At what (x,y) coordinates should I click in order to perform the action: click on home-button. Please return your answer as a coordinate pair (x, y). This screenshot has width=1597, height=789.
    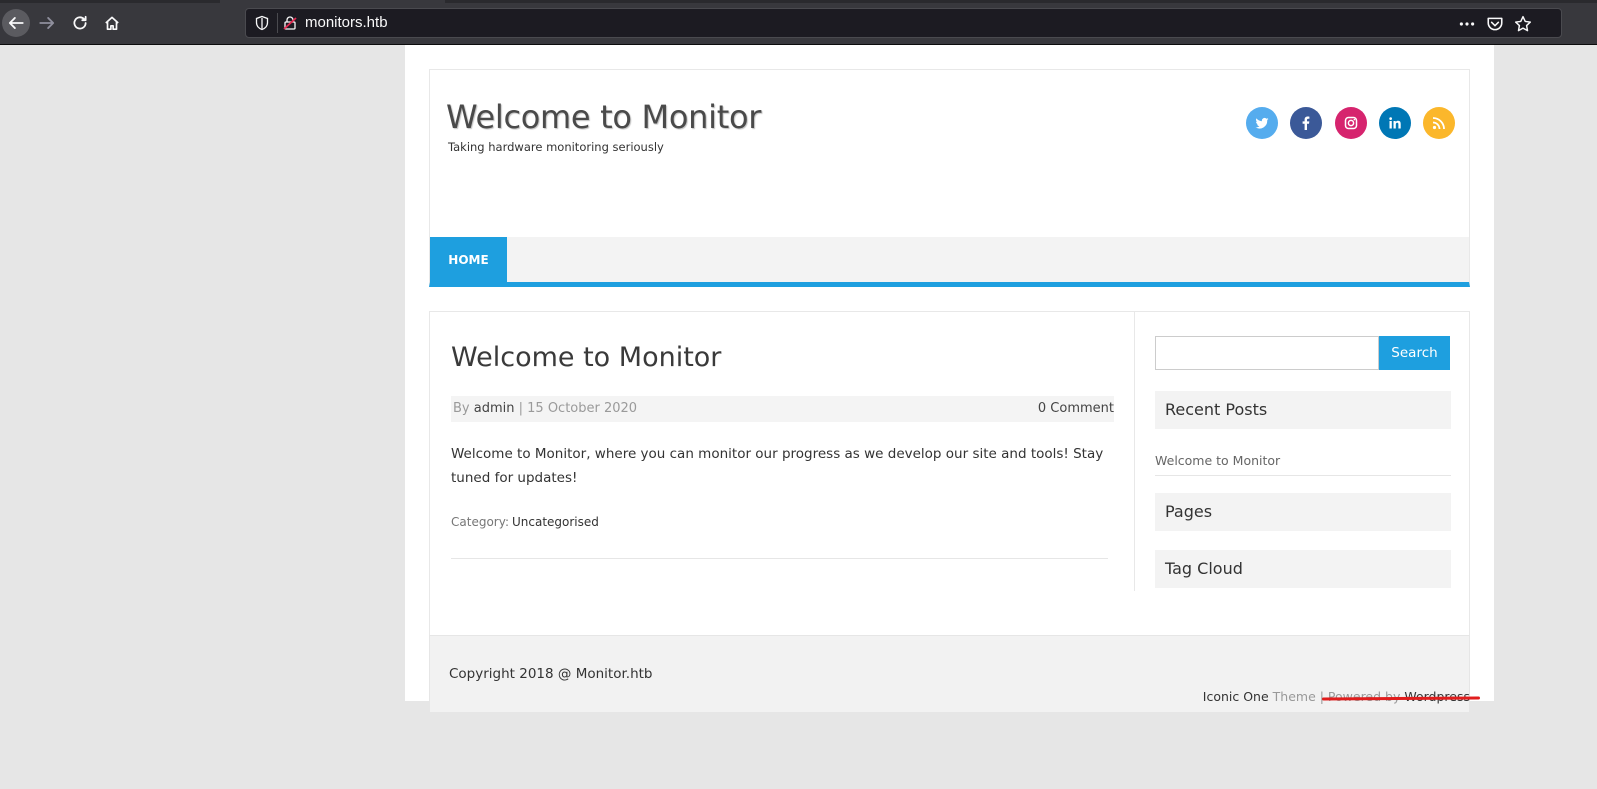
    Looking at the image, I should click on (112, 23).